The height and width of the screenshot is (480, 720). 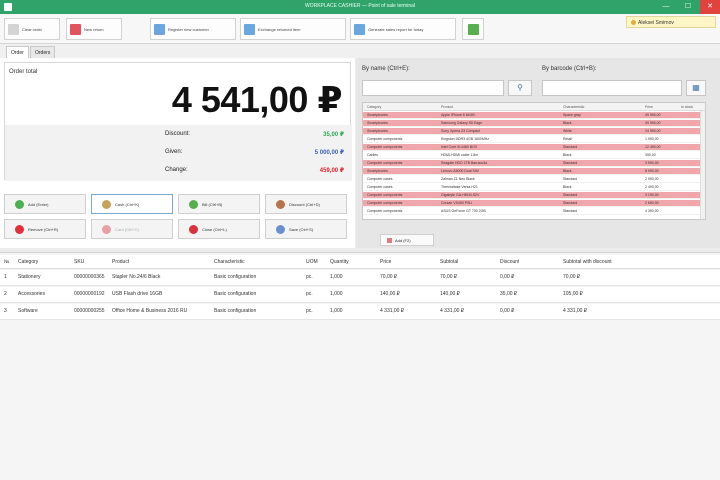 What do you see at coordinates (433, 88) in the screenshot?
I see `search-by-name-input` at bounding box center [433, 88].